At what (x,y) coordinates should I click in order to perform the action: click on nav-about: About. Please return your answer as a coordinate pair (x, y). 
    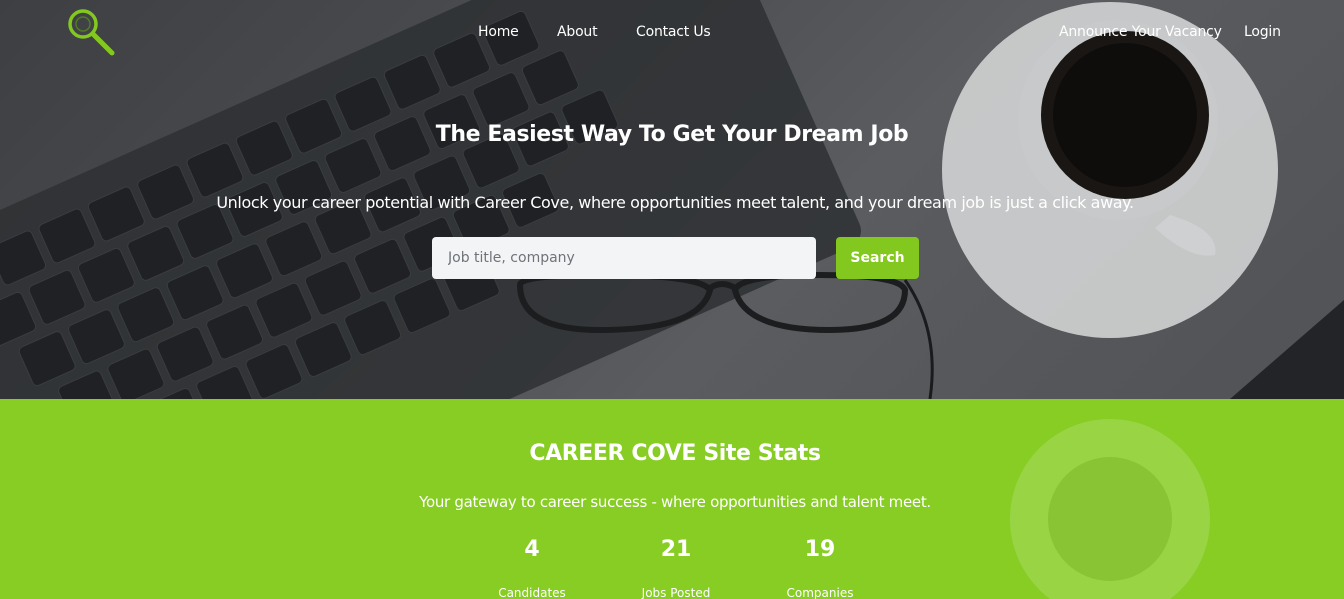
    Looking at the image, I should click on (577, 32).